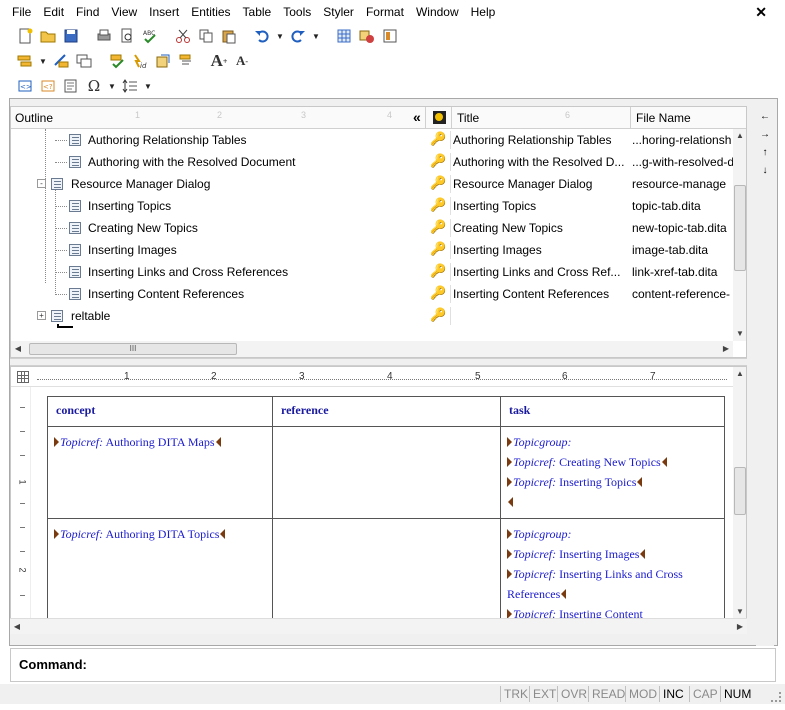  I want to click on move-up-icon: ↑, so click(765, 153).